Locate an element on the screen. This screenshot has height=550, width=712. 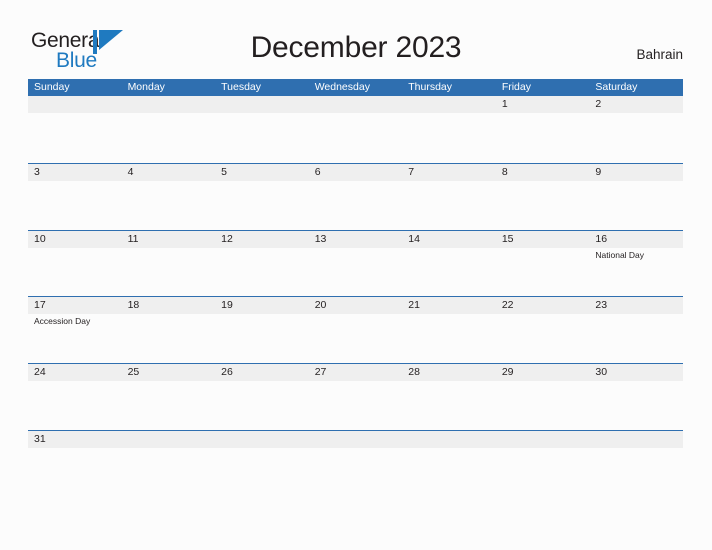
day-cell-17: 17 is located at coordinates (75, 305).